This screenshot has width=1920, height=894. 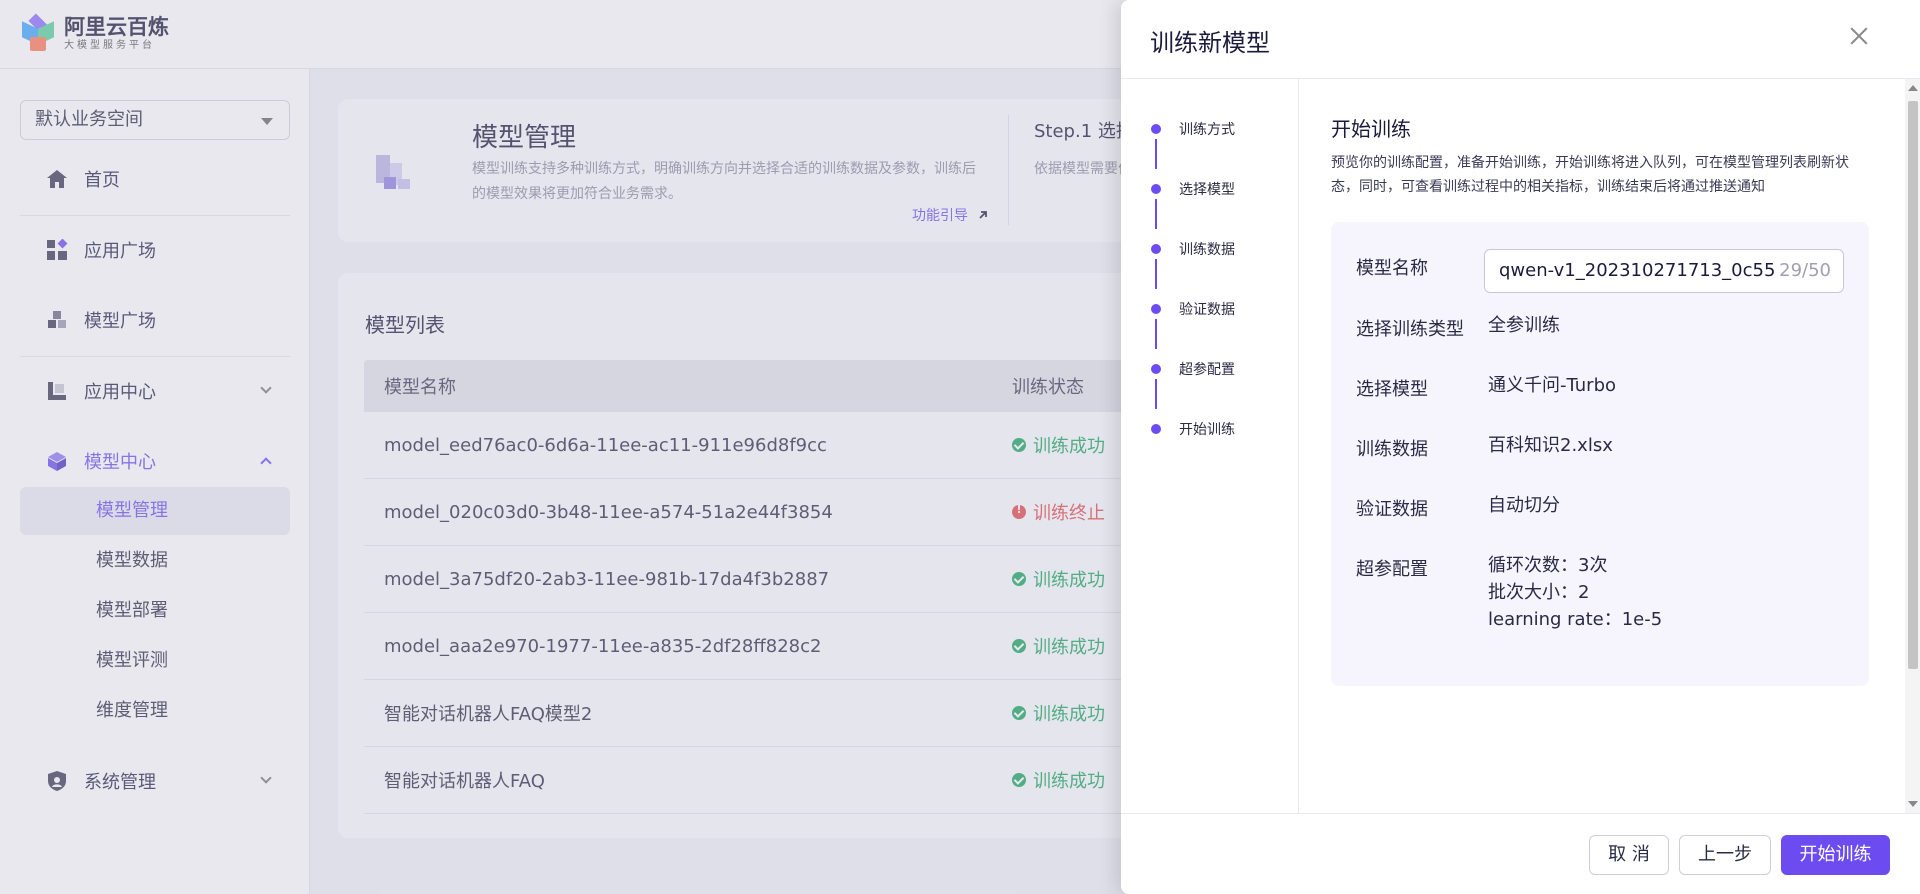 I want to click on scroll-up-arrow-icon, so click(x=1913, y=88).